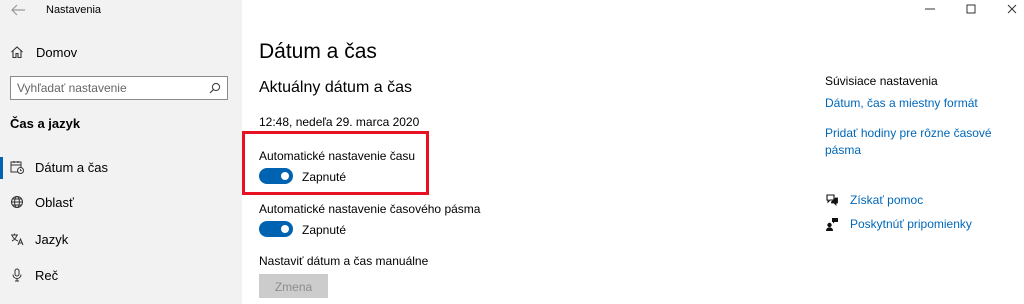 This screenshot has width=1024, height=304. What do you see at coordinates (215, 88) in the screenshot?
I see `search-icon` at bounding box center [215, 88].